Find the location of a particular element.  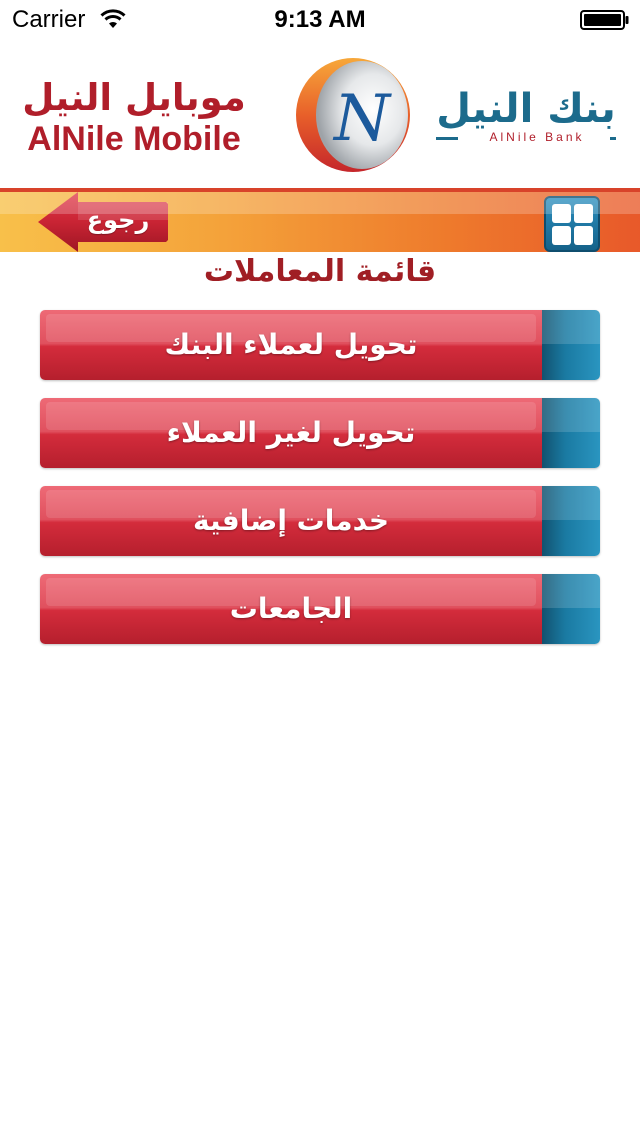

menu-item-transfer-non-customers: تحويل لغير العملاء is located at coordinates (320, 433).